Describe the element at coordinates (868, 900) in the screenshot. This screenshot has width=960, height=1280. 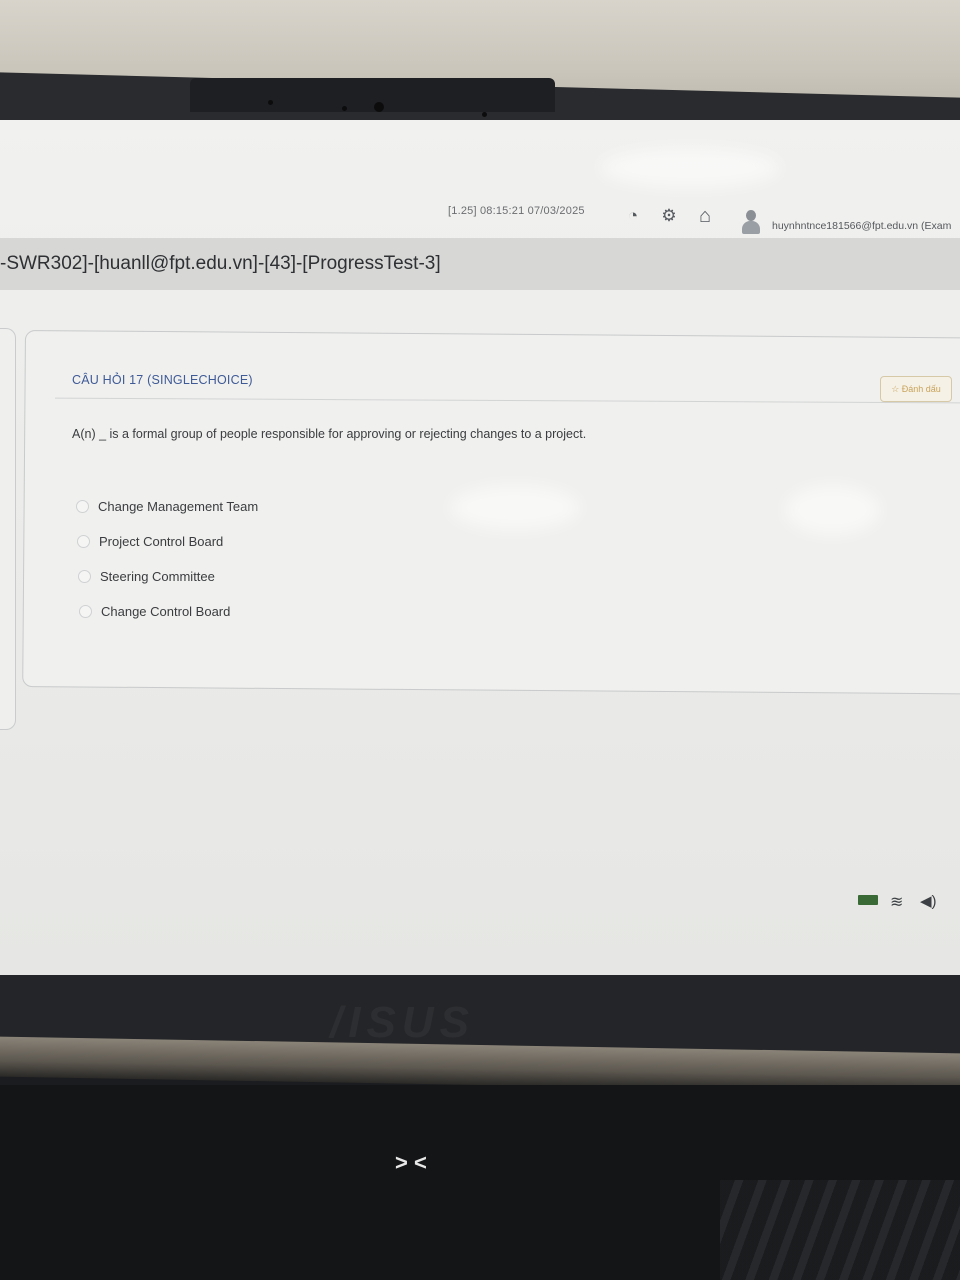
I see `battery-icon` at that location.